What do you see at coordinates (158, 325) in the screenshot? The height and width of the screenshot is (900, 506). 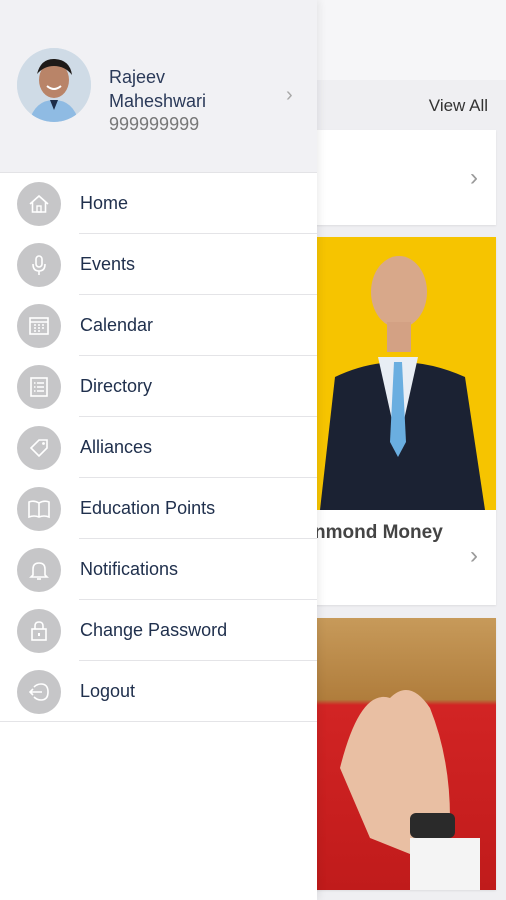 I see `menu-item-calendar: Calendar` at bounding box center [158, 325].